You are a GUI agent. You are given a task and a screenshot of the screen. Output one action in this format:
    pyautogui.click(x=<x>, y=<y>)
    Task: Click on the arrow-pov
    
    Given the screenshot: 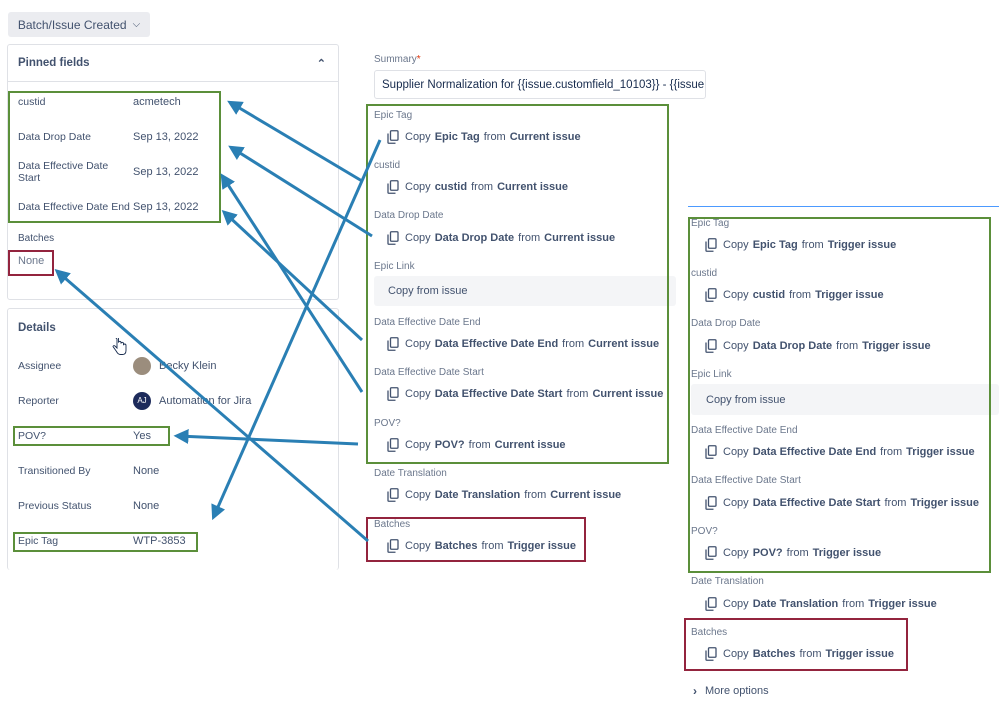 What is the action you would take?
    pyautogui.click(x=266, y=437)
    